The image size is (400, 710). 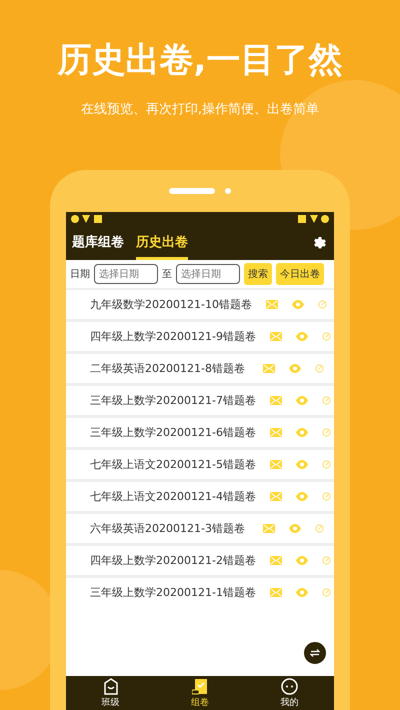 What do you see at coordinates (173, 432) in the screenshot?
I see `paper-title: 三年级上数学20200121-6错题卷` at bounding box center [173, 432].